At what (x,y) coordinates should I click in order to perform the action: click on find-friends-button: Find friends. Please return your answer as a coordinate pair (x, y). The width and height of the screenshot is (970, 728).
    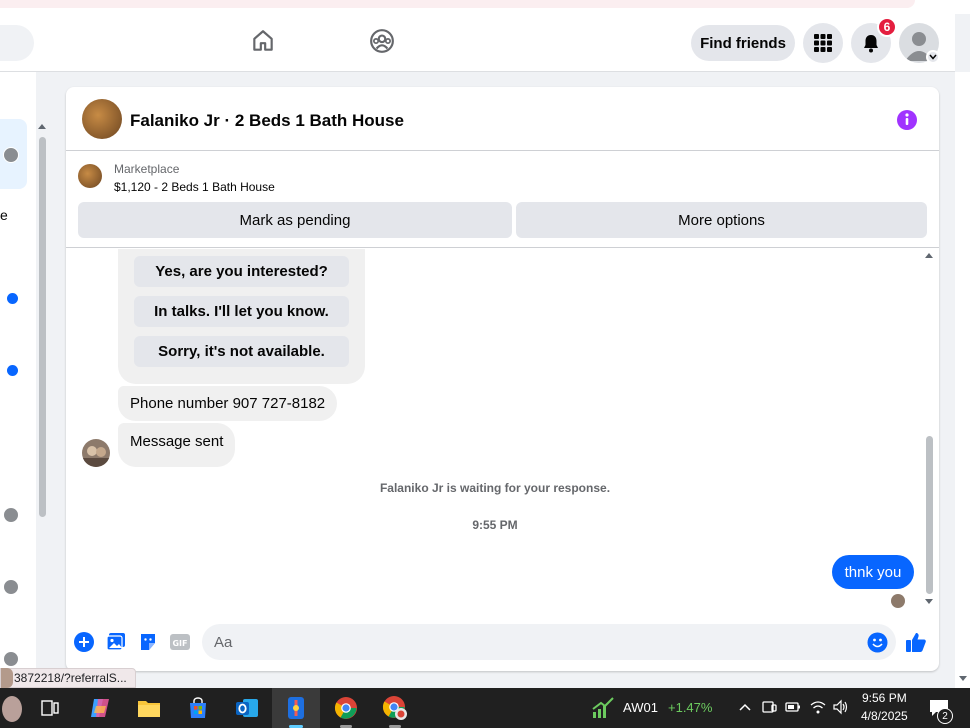
    Looking at the image, I should click on (743, 43).